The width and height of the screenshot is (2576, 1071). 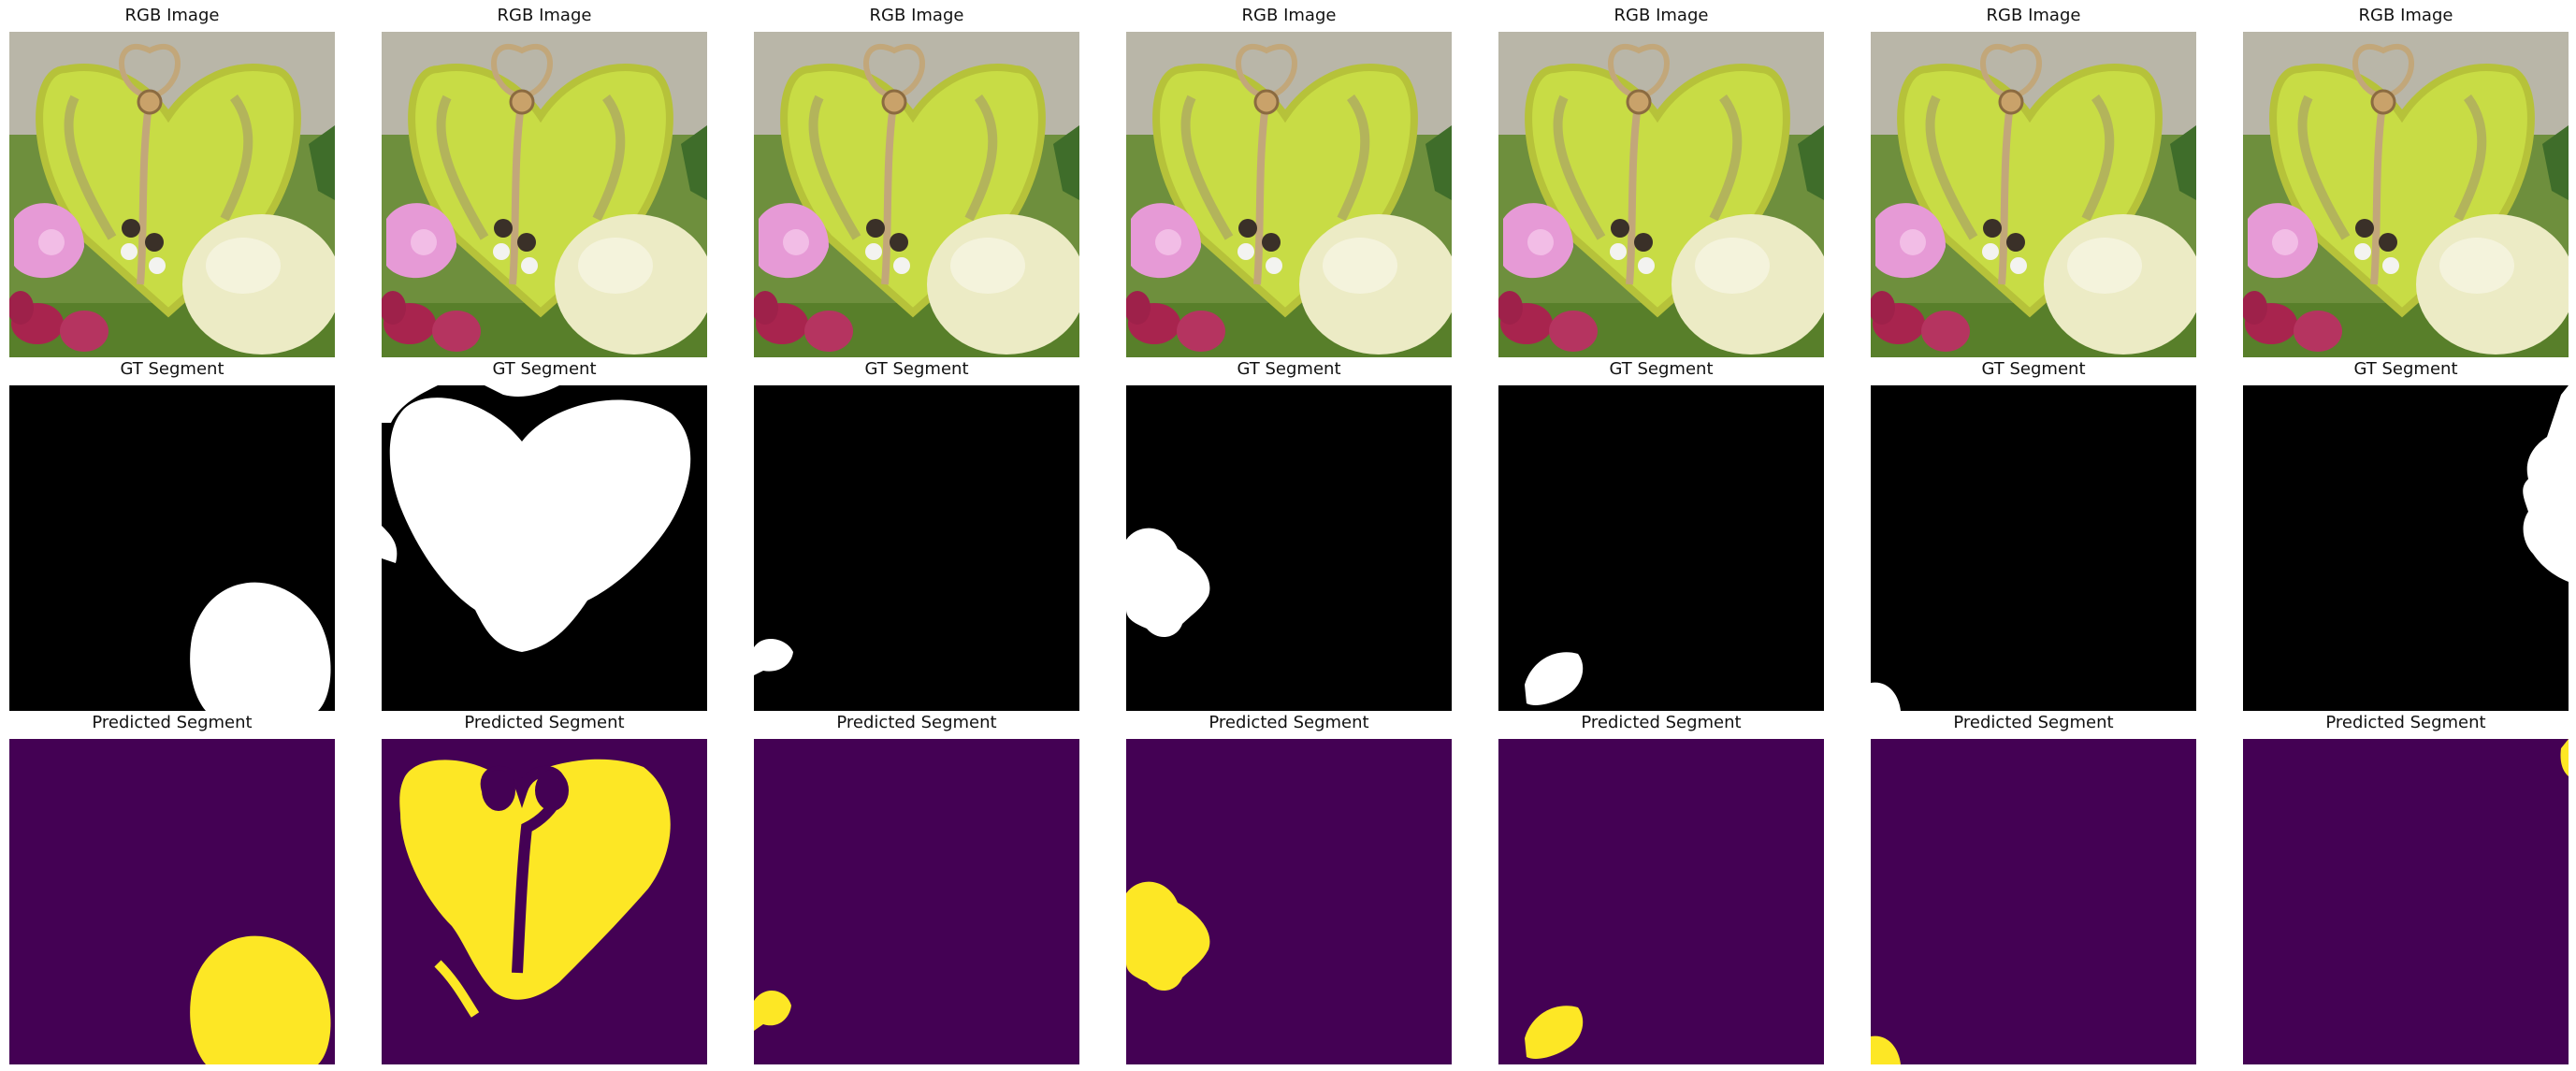 I want to click on gt-cell-5: GT Segment, so click(x=1661, y=534).